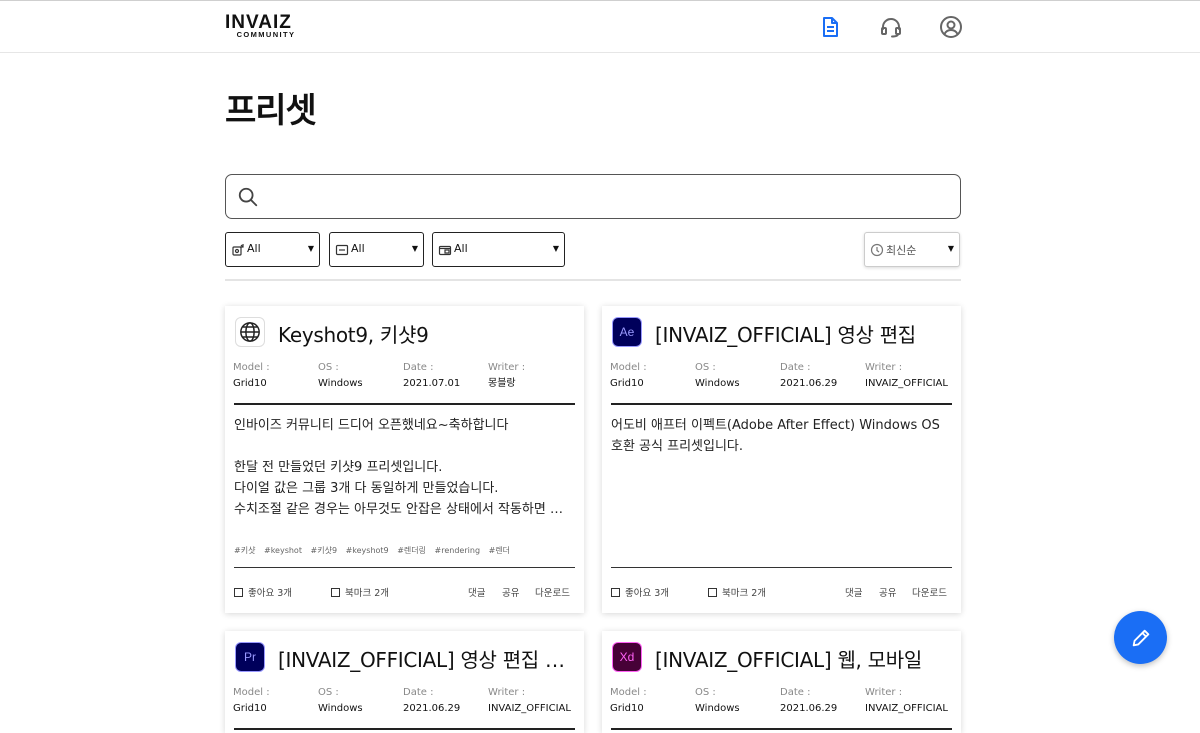 This screenshot has width=1200, height=733. Describe the element at coordinates (358, 248) in the screenshot. I see `os-filter-label: All` at that location.